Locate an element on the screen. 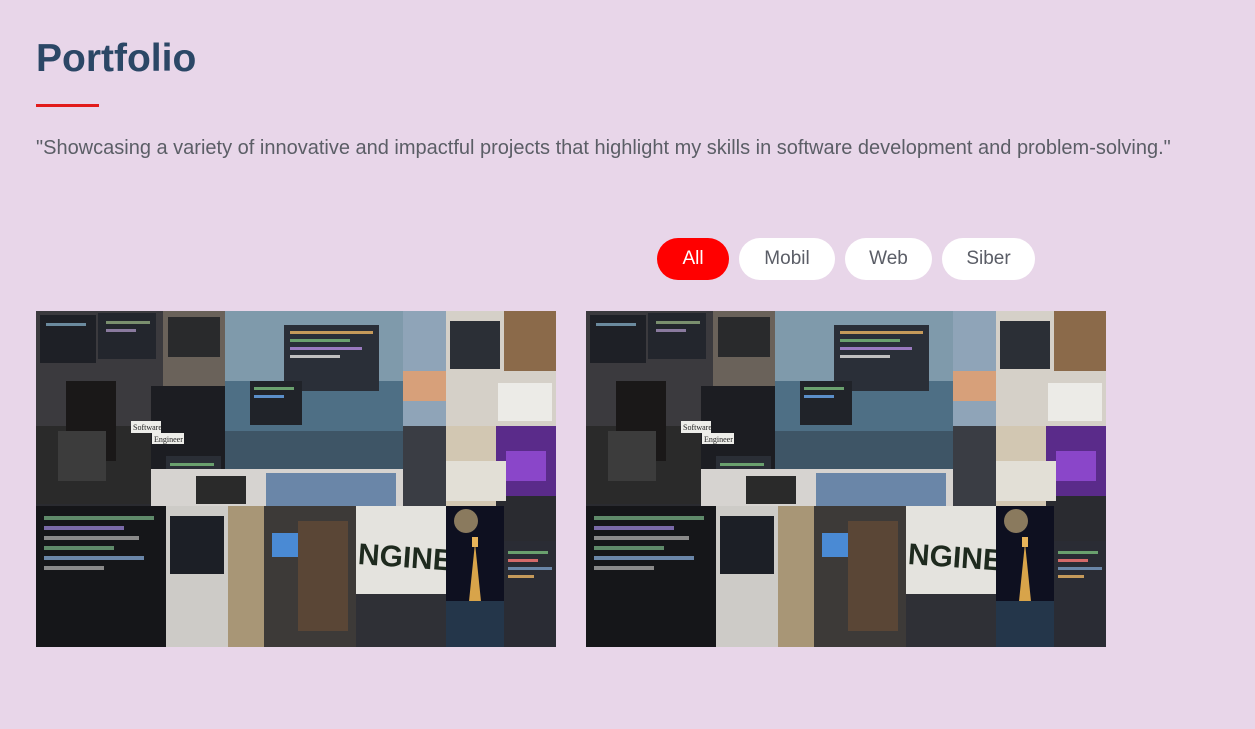  filter-web-button: Web is located at coordinates (888, 259).